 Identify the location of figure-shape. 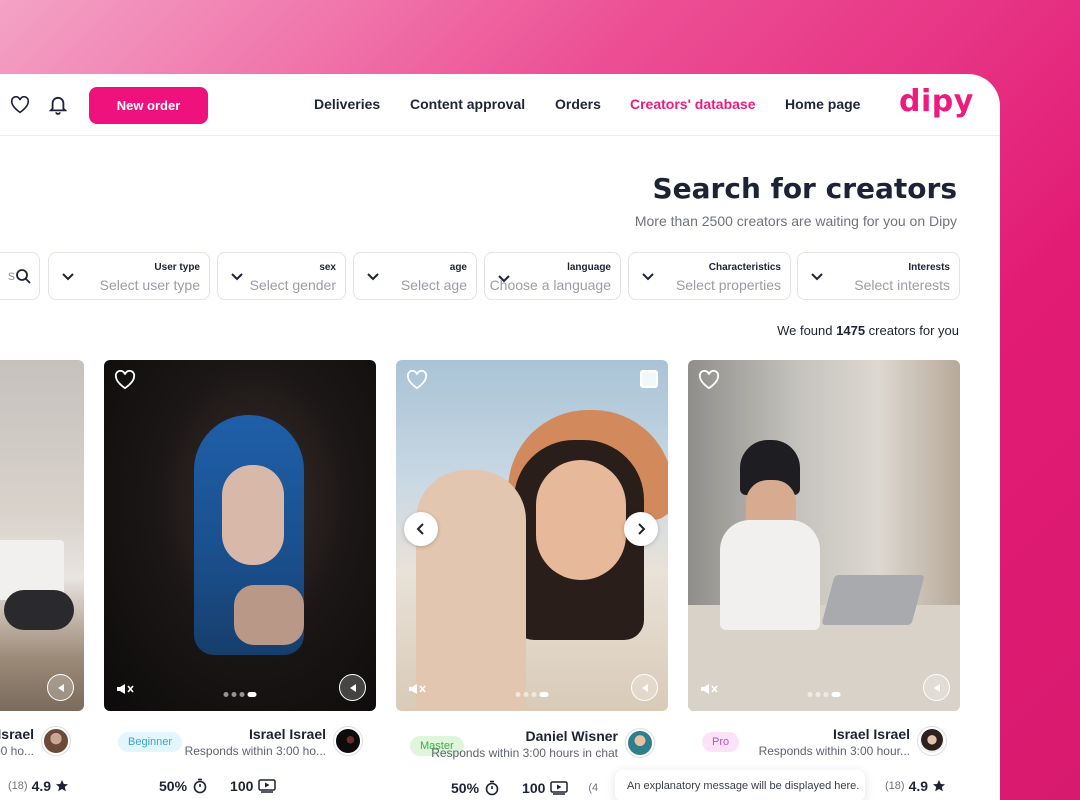
(39, 610).